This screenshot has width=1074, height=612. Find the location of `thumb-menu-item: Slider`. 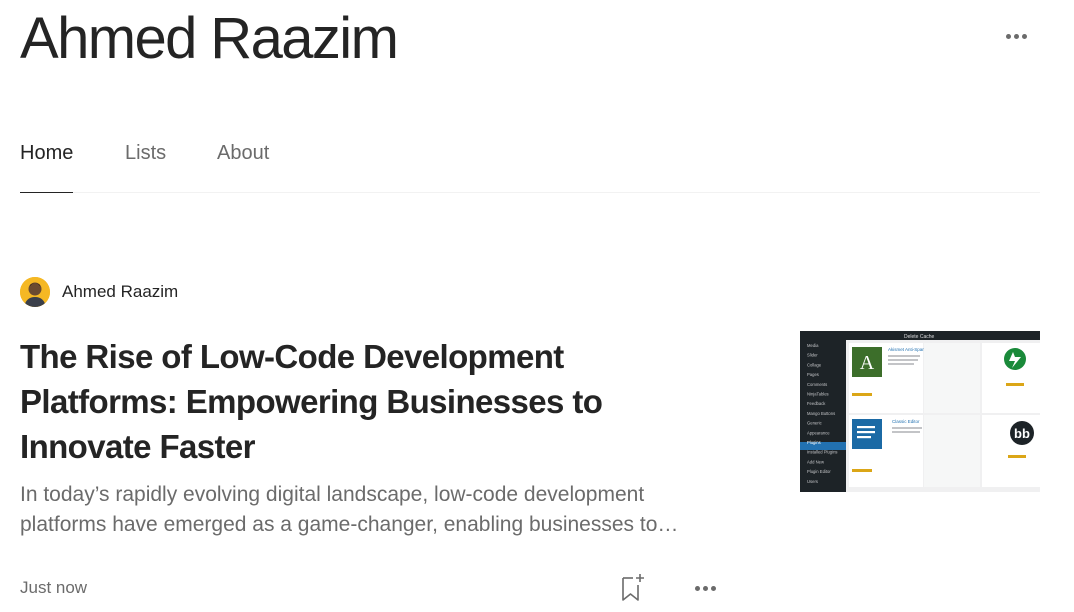

thumb-menu-item: Slider is located at coordinates (812, 355).